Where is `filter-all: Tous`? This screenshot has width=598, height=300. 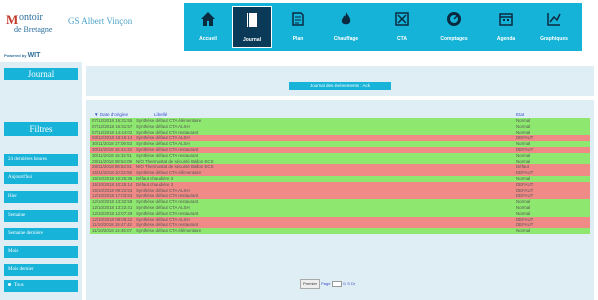 filter-all: Tous is located at coordinates (41, 286).